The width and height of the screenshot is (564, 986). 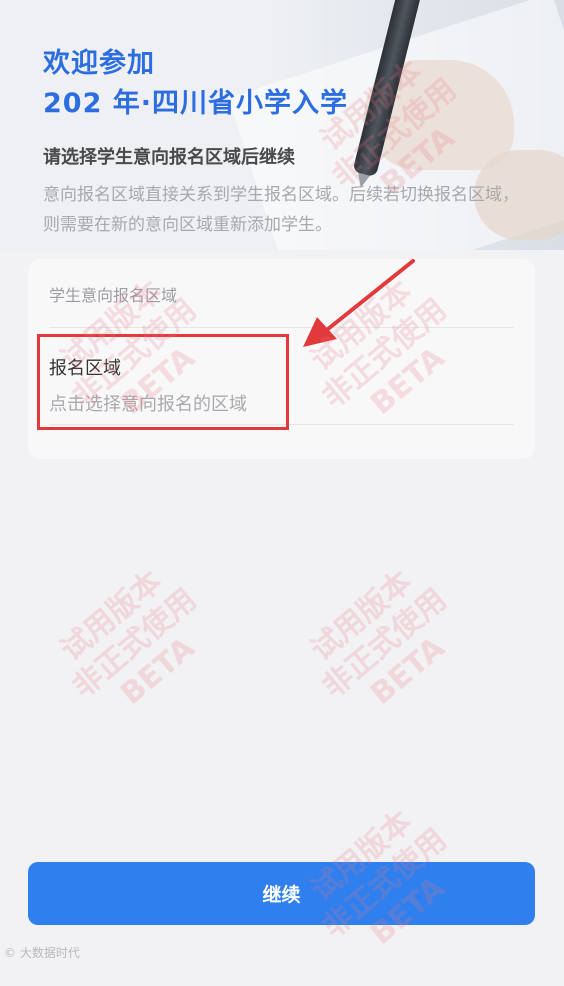 I want to click on intro-subtitle: 请选择学生意向报名区域后继续, so click(x=169, y=157).